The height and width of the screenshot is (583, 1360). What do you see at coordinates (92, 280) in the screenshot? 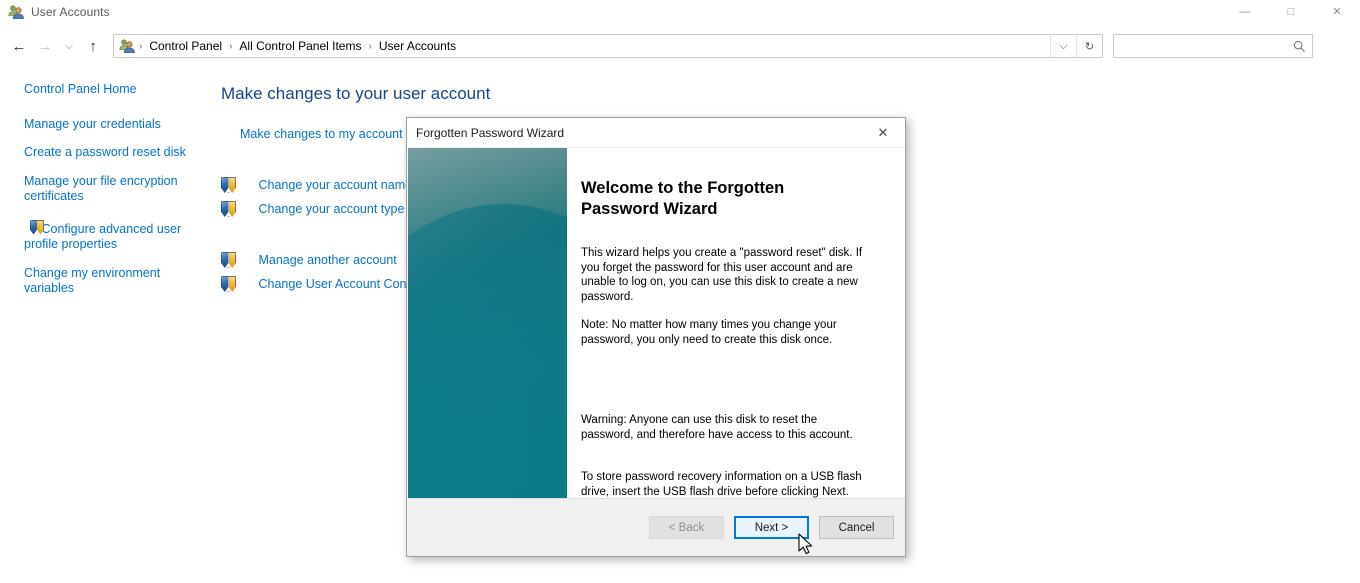
I see `sidebar-item-label: Change my environment variables` at bounding box center [92, 280].